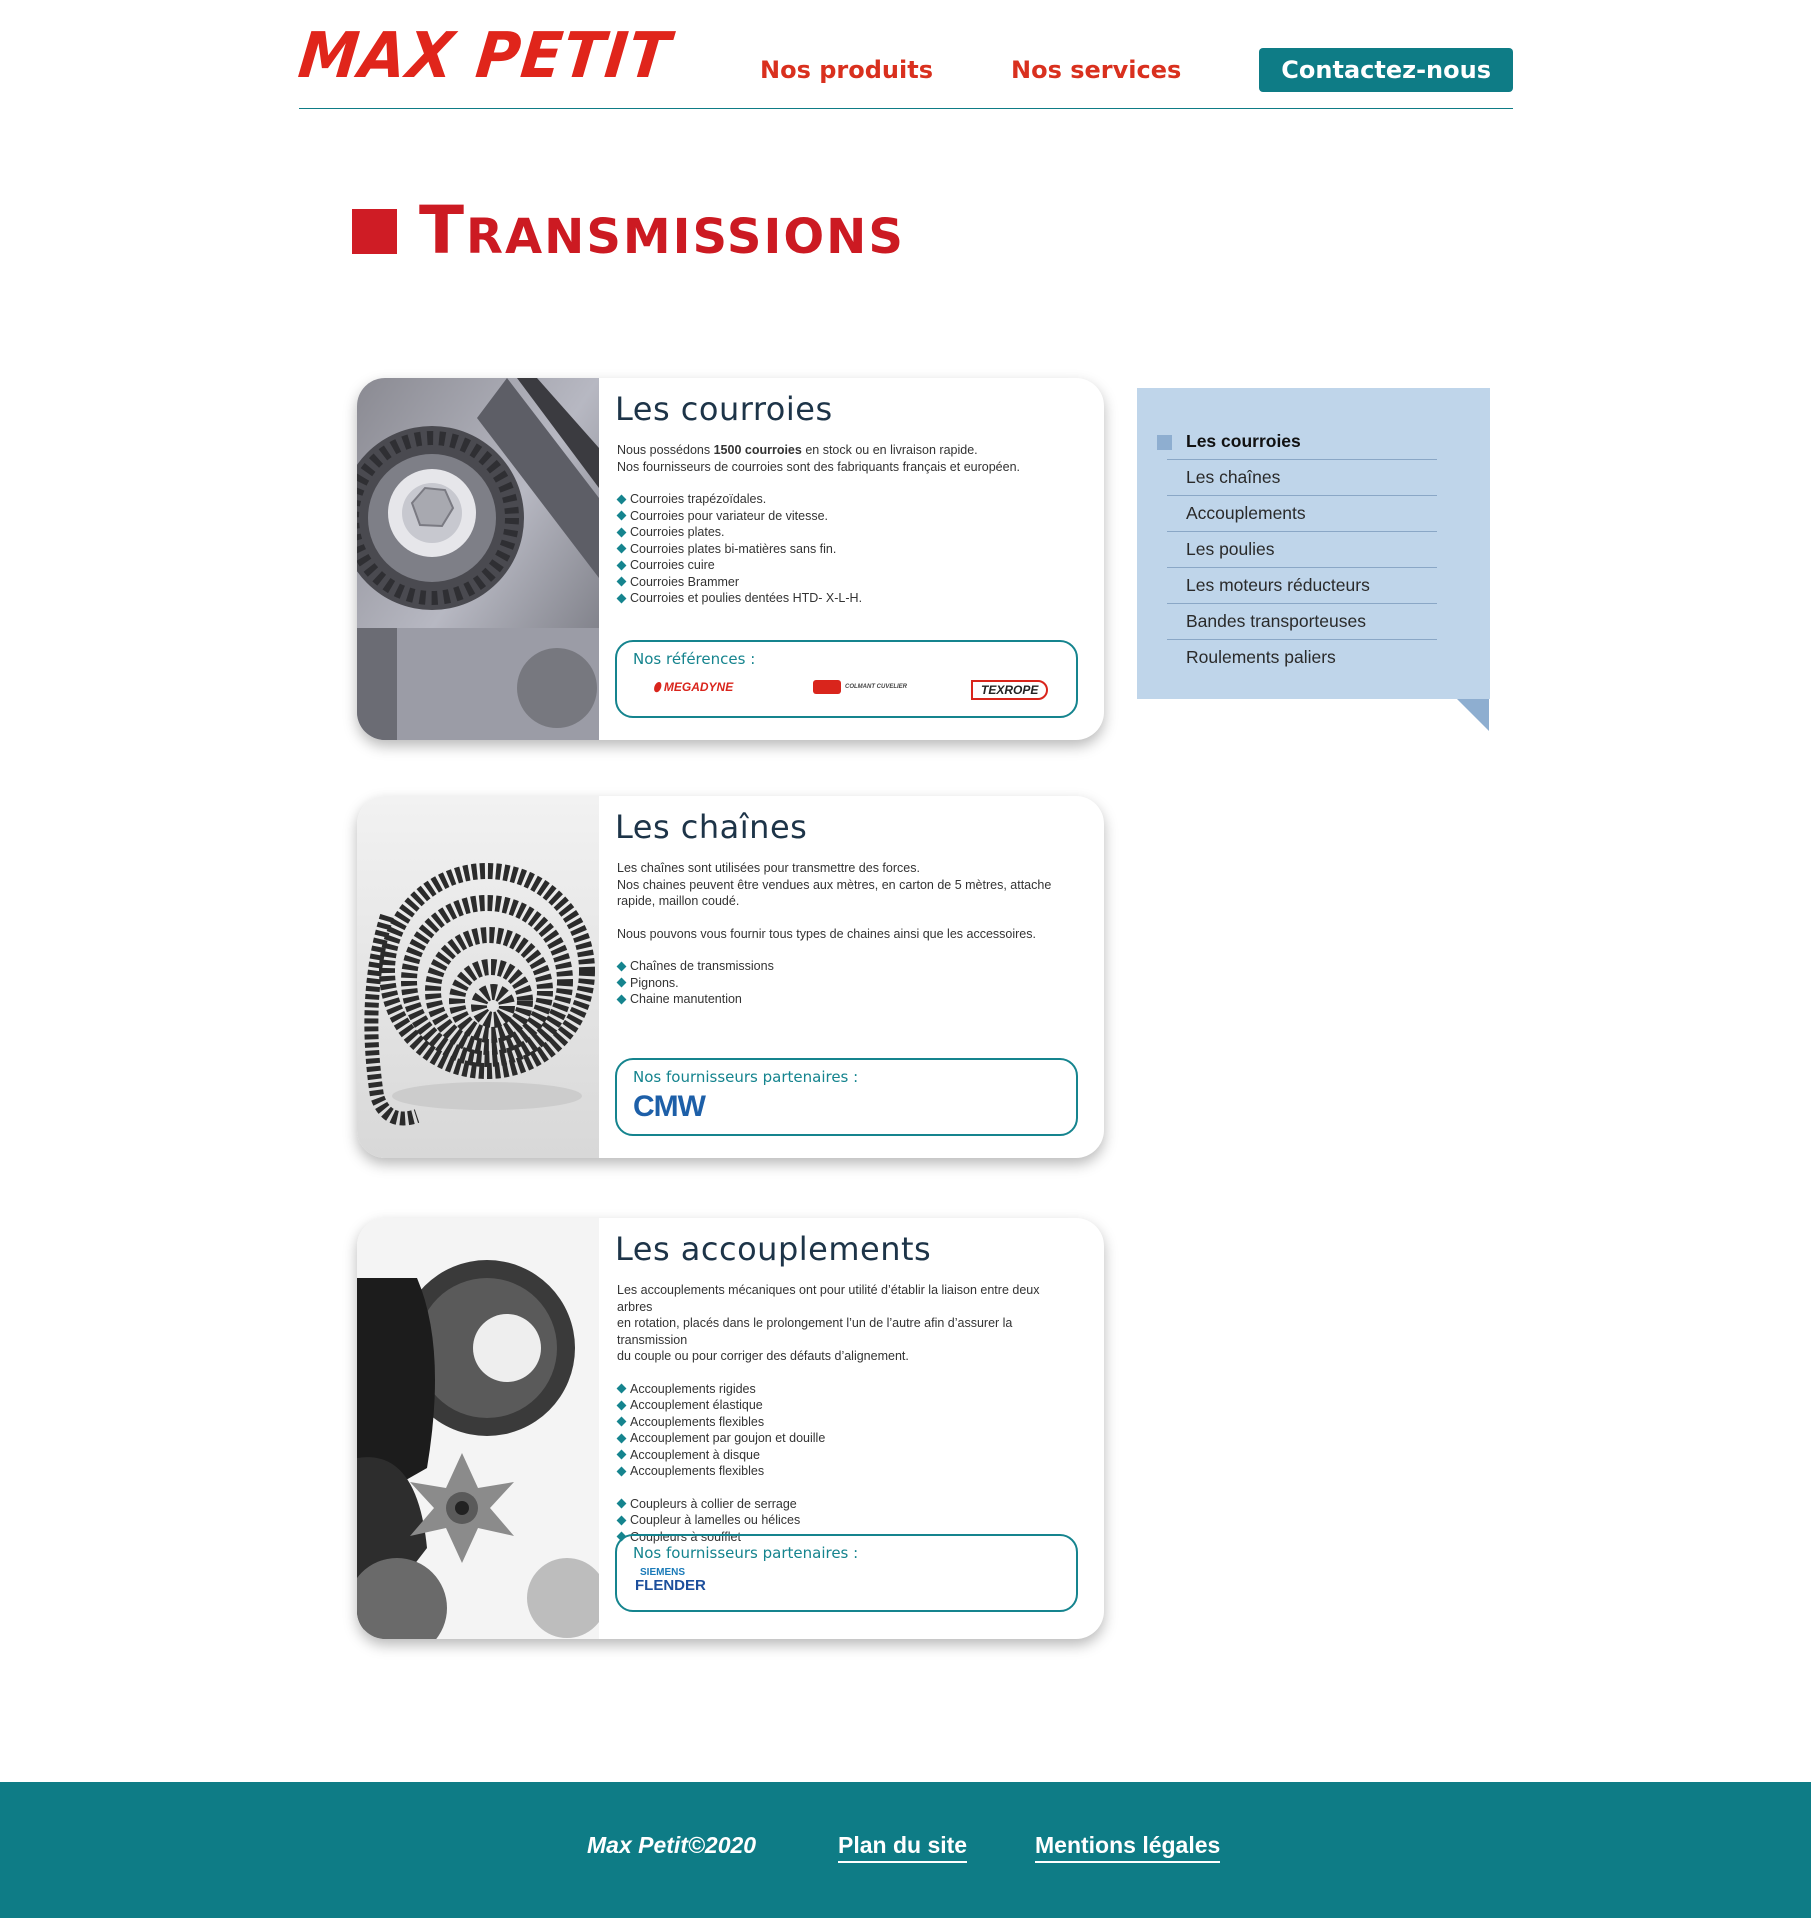 The height and width of the screenshot is (1918, 1811). What do you see at coordinates (1230, 549) in the screenshot?
I see `sidebar-item-label: Les poulies` at bounding box center [1230, 549].